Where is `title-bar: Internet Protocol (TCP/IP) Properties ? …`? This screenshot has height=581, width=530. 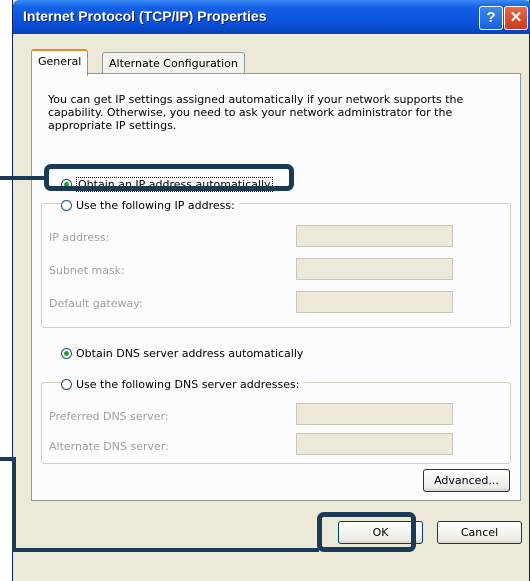 title-bar: Internet Protocol (TCP/IP) Properties ? … is located at coordinates (271, 17).